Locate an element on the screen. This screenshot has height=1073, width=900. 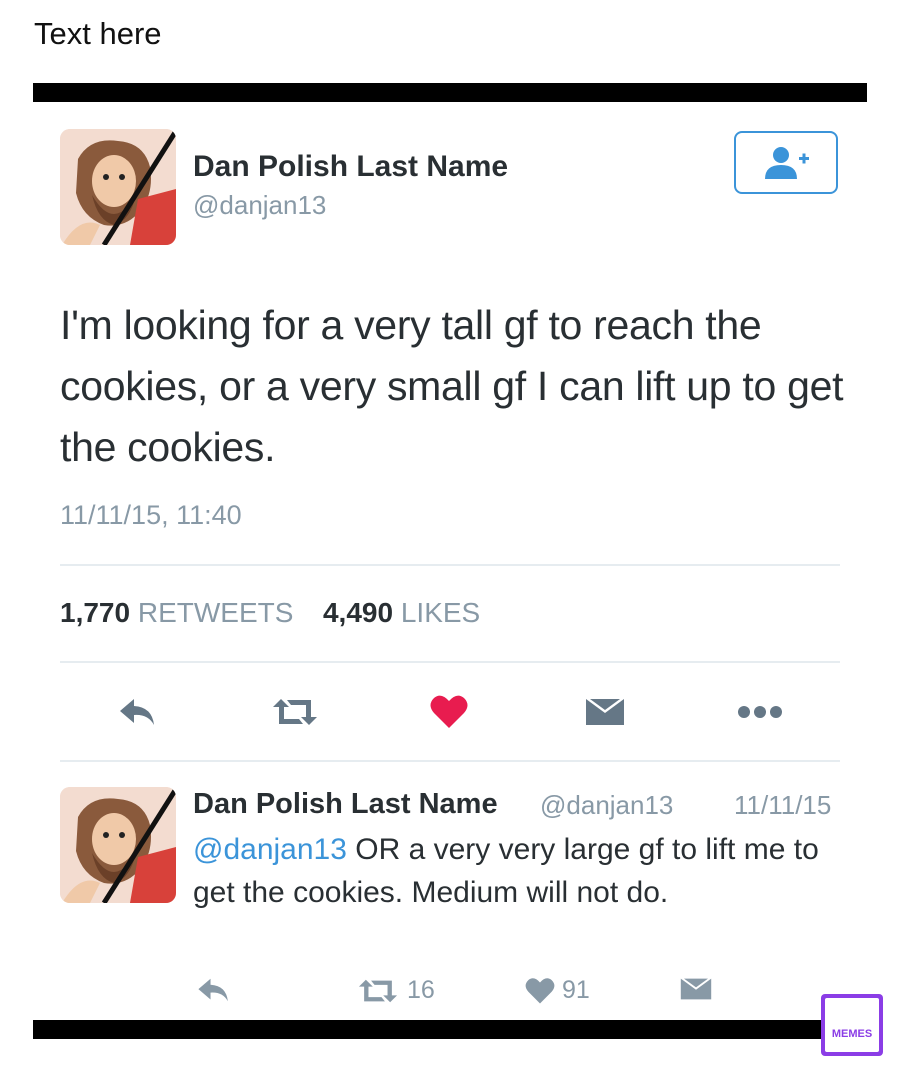
tweet-author-handle: @danjan13 is located at coordinates (259, 205).